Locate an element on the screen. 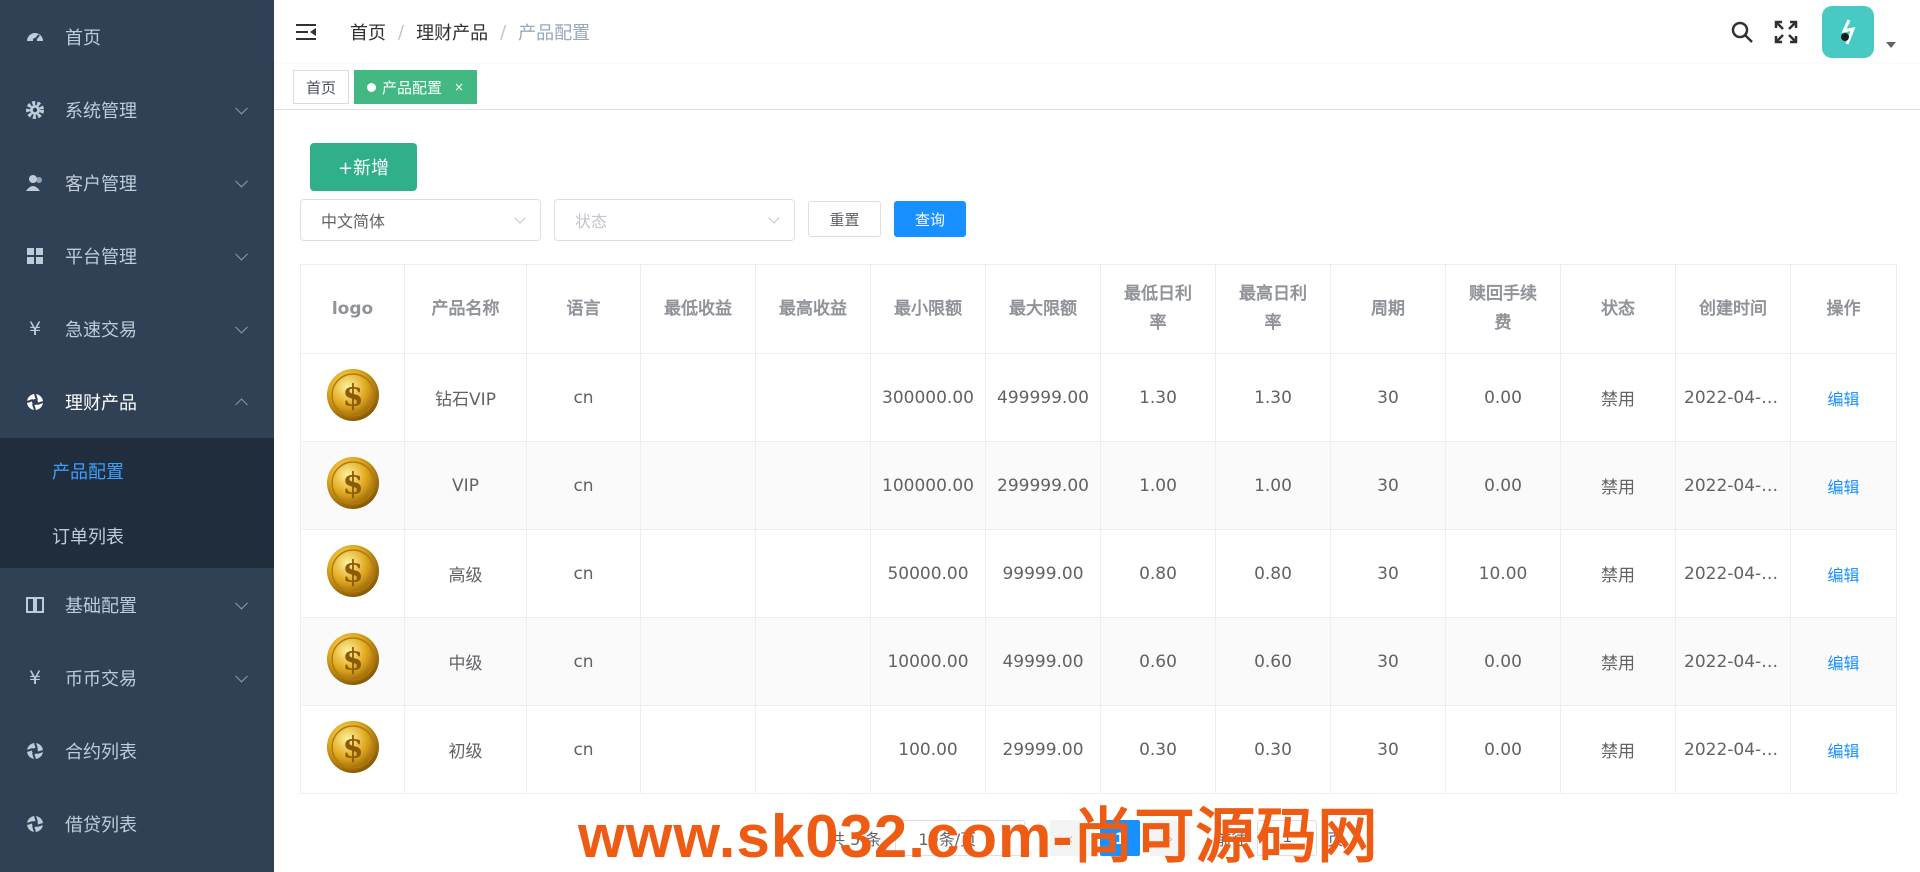 This screenshot has height=872, width=1920. sidebar-subitem-product-config: 产品配置 is located at coordinates (137, 470).